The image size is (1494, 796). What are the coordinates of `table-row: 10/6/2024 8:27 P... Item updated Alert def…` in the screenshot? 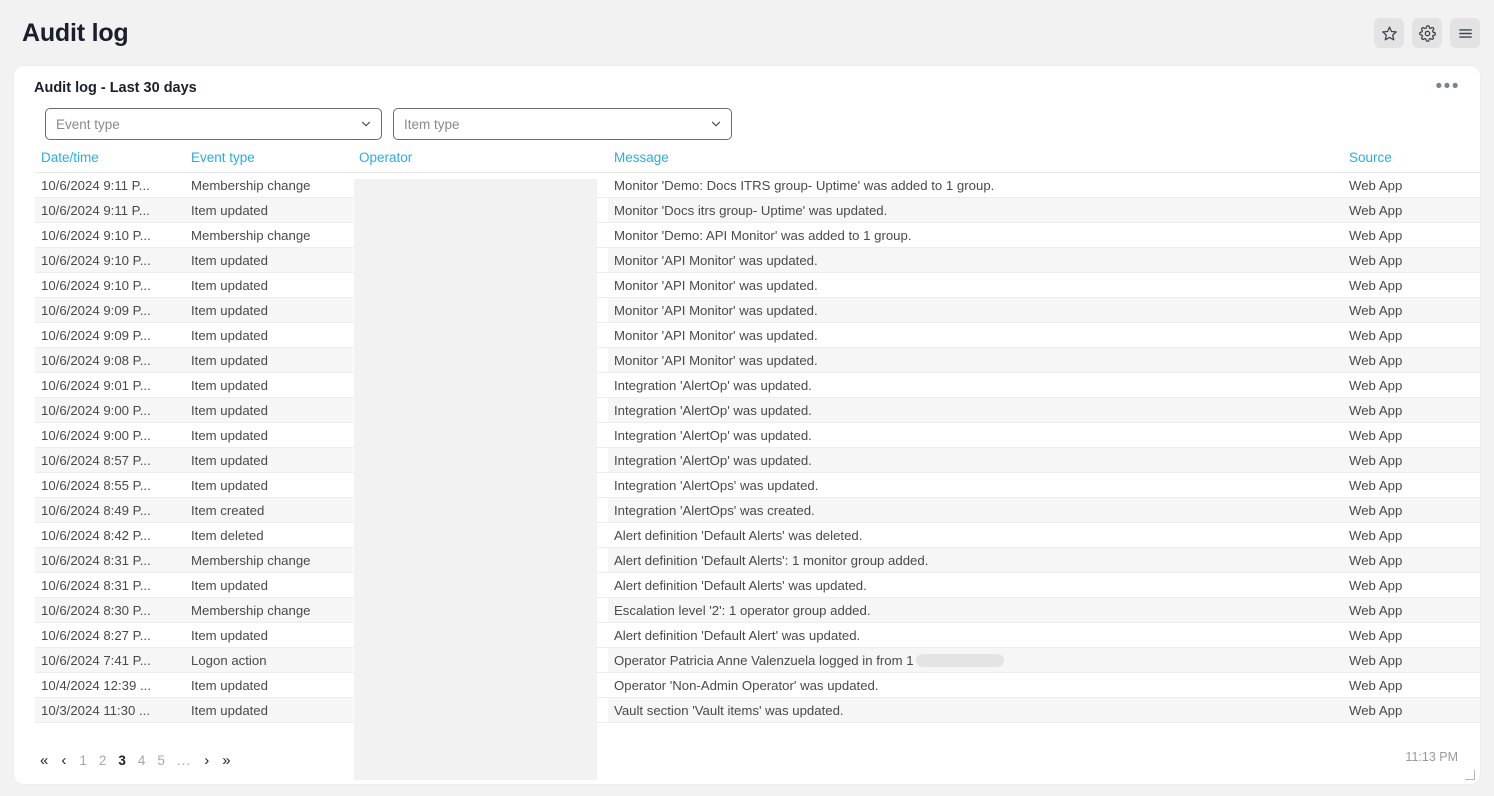 It's located at (757, 635).